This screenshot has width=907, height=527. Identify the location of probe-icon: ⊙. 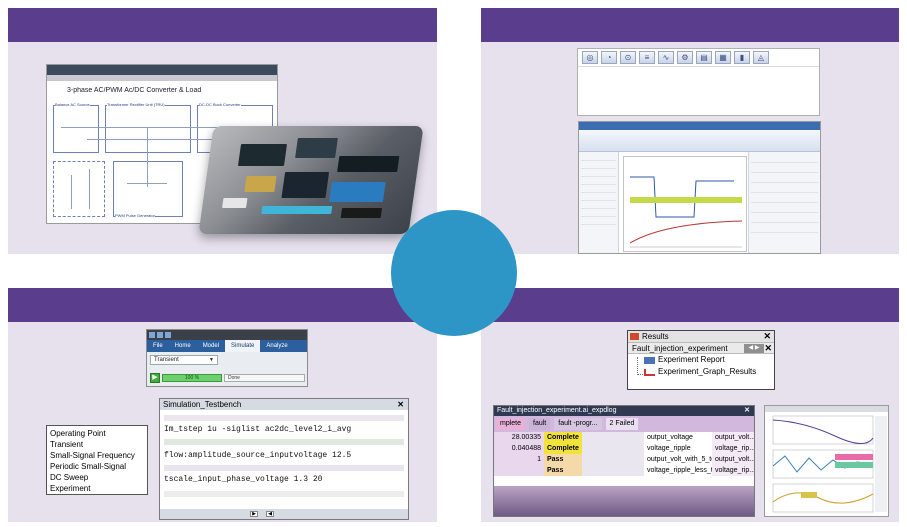
(628, 57).